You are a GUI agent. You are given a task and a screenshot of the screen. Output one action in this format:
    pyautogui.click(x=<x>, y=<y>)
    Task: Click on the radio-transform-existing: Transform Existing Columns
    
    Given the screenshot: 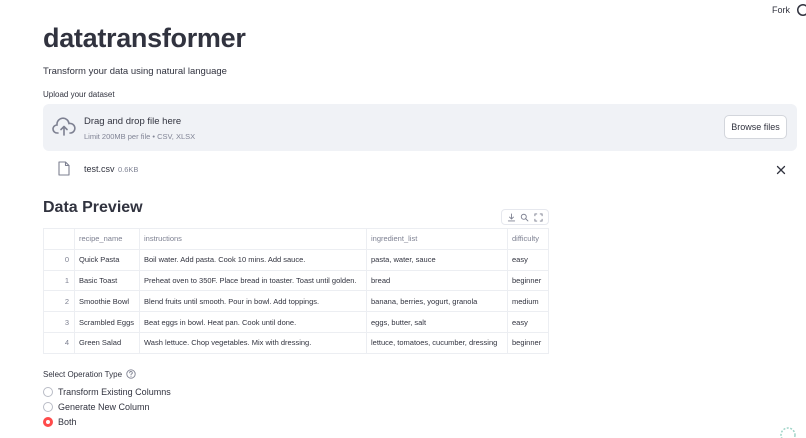 What is the action you would take?
    pyautogui.click(x=107, y=392)
    